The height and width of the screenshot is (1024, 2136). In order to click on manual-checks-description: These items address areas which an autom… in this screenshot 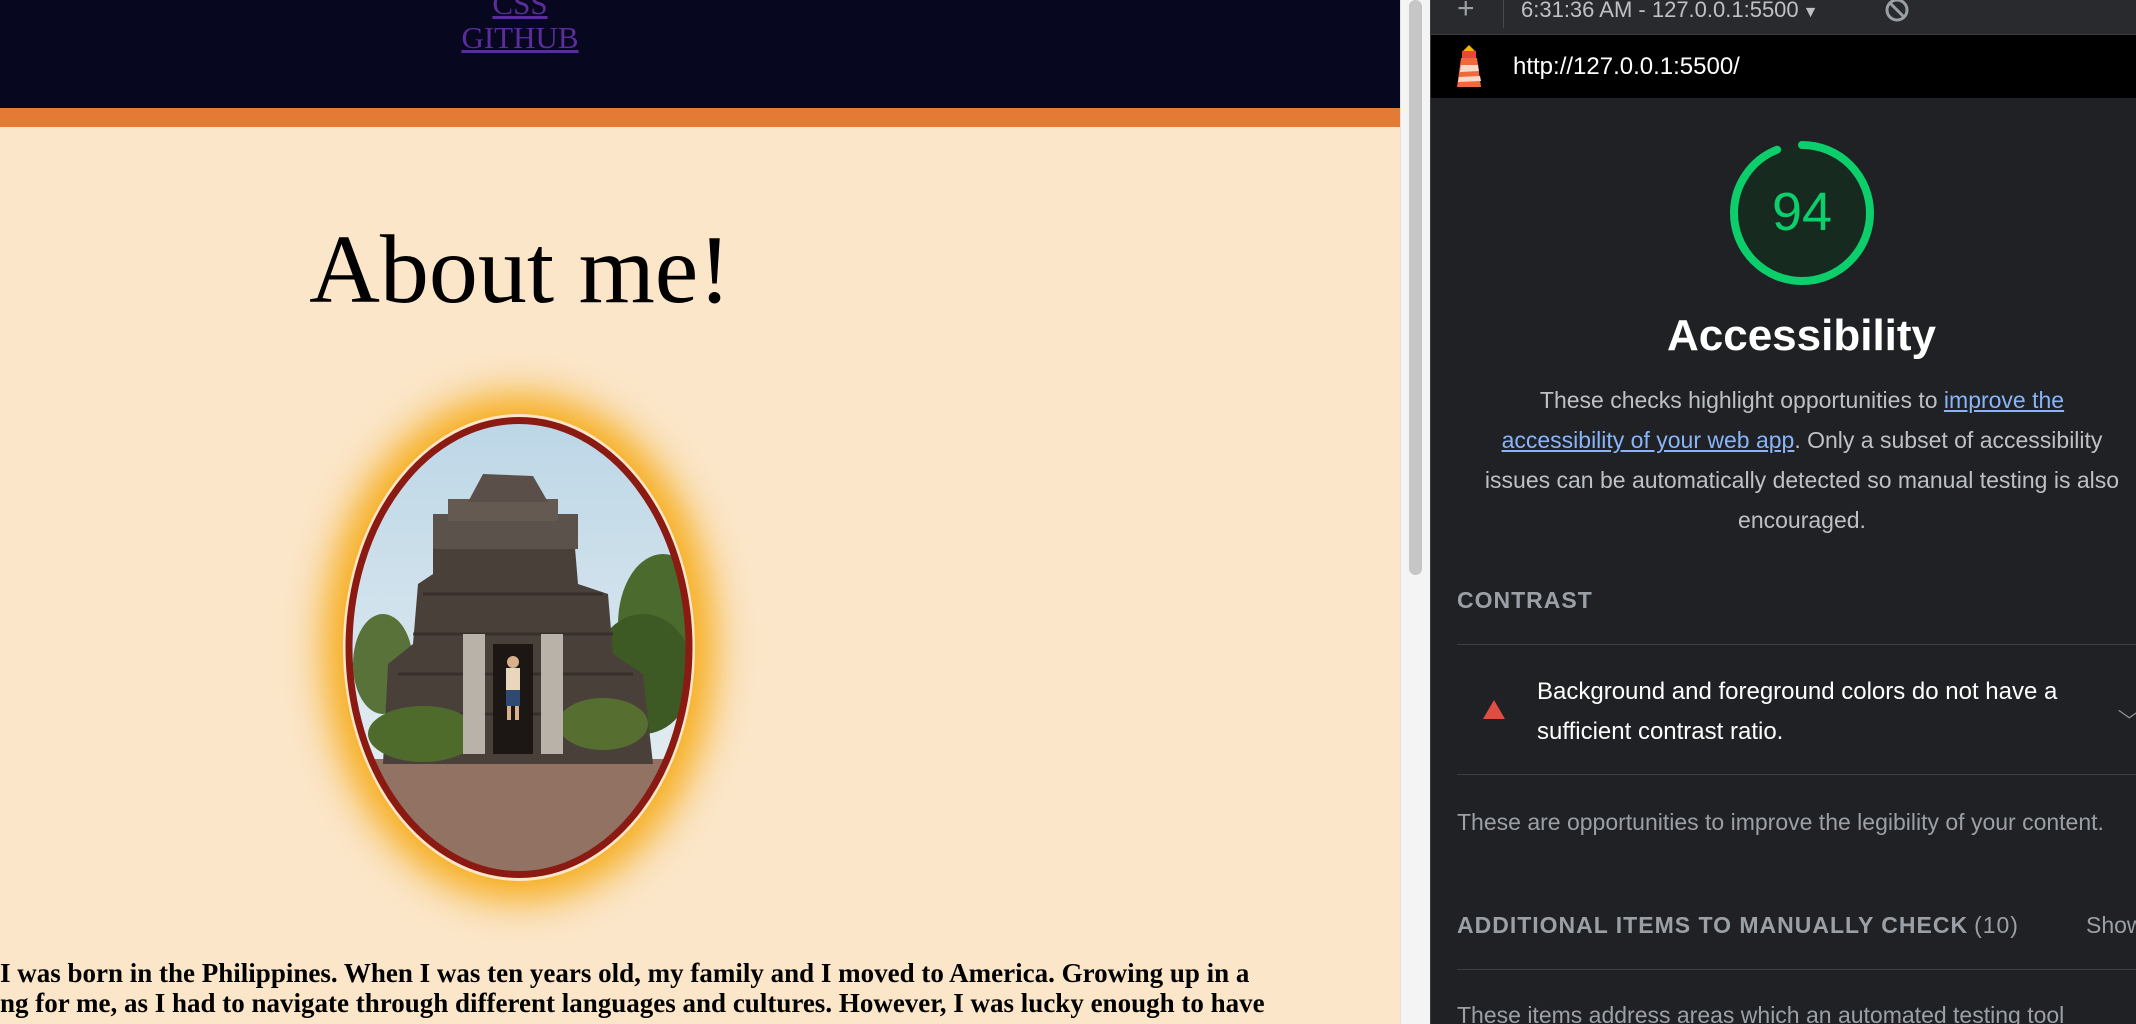, I will do `click(1761, 1013)`.